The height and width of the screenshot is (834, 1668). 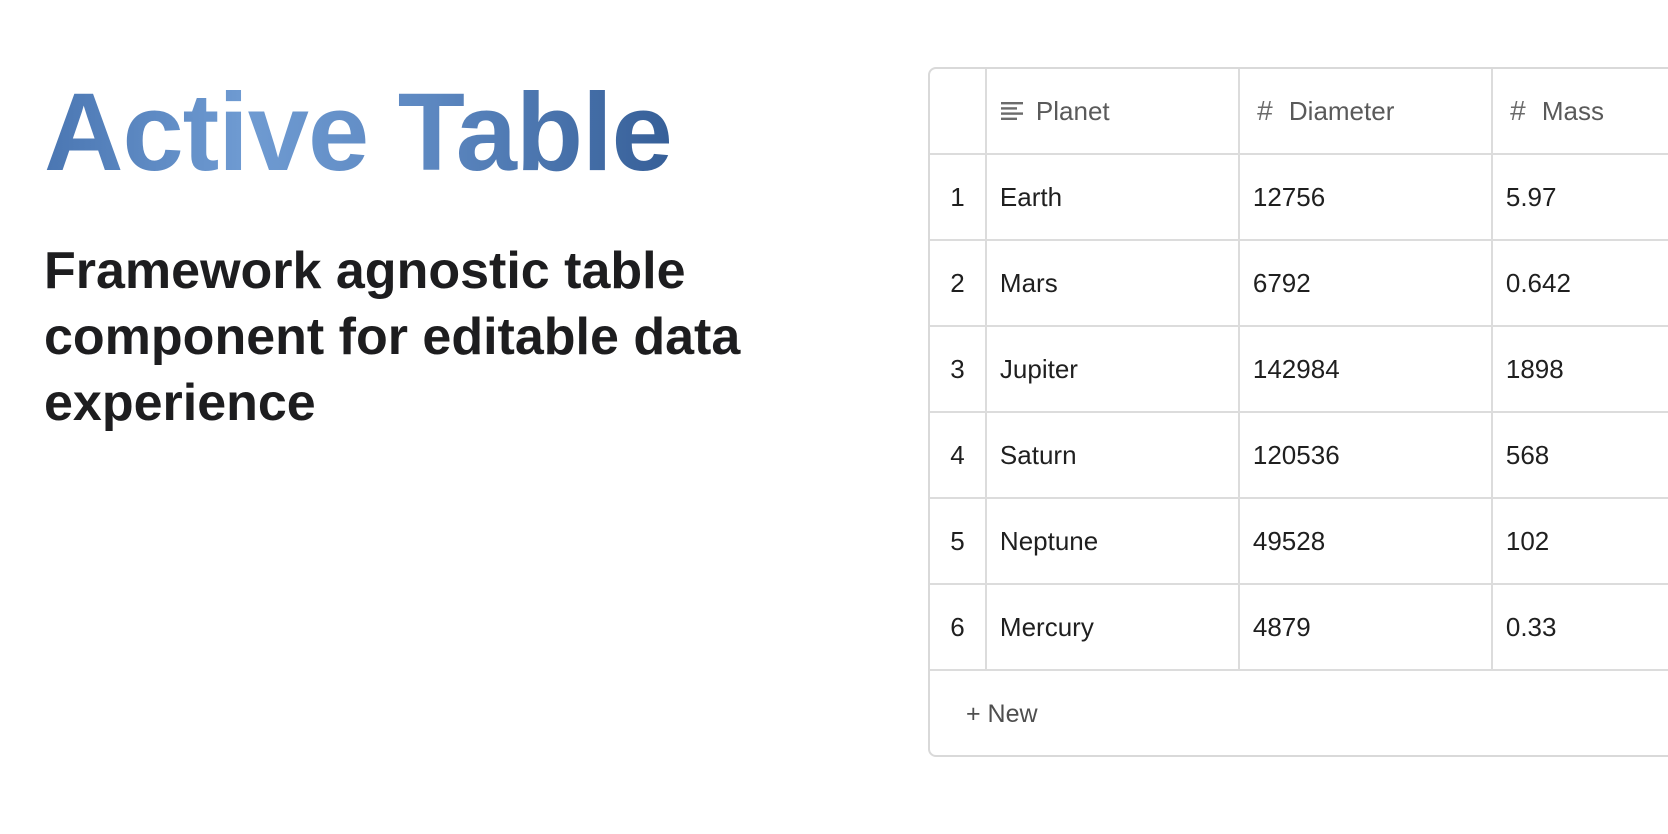 What do you see at coordinates (358, 132) in the screenshot?
I see `hero-title: Active Table` at bounding box center [358, 132].